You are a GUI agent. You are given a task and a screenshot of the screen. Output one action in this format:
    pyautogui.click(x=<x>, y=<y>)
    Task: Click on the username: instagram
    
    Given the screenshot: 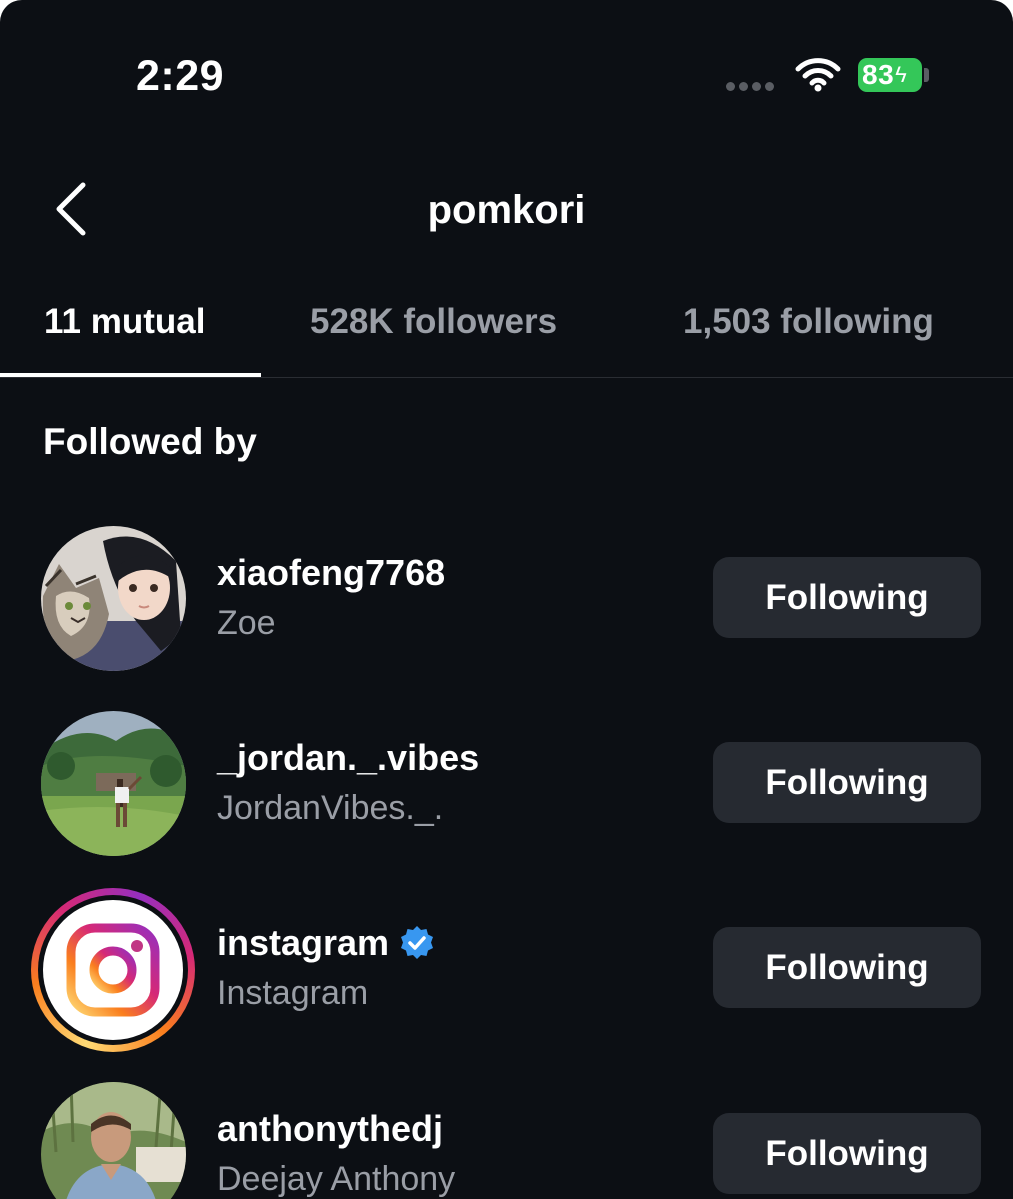 What is the action you would take?
    pyautogui.click(x=303, y=943)
    